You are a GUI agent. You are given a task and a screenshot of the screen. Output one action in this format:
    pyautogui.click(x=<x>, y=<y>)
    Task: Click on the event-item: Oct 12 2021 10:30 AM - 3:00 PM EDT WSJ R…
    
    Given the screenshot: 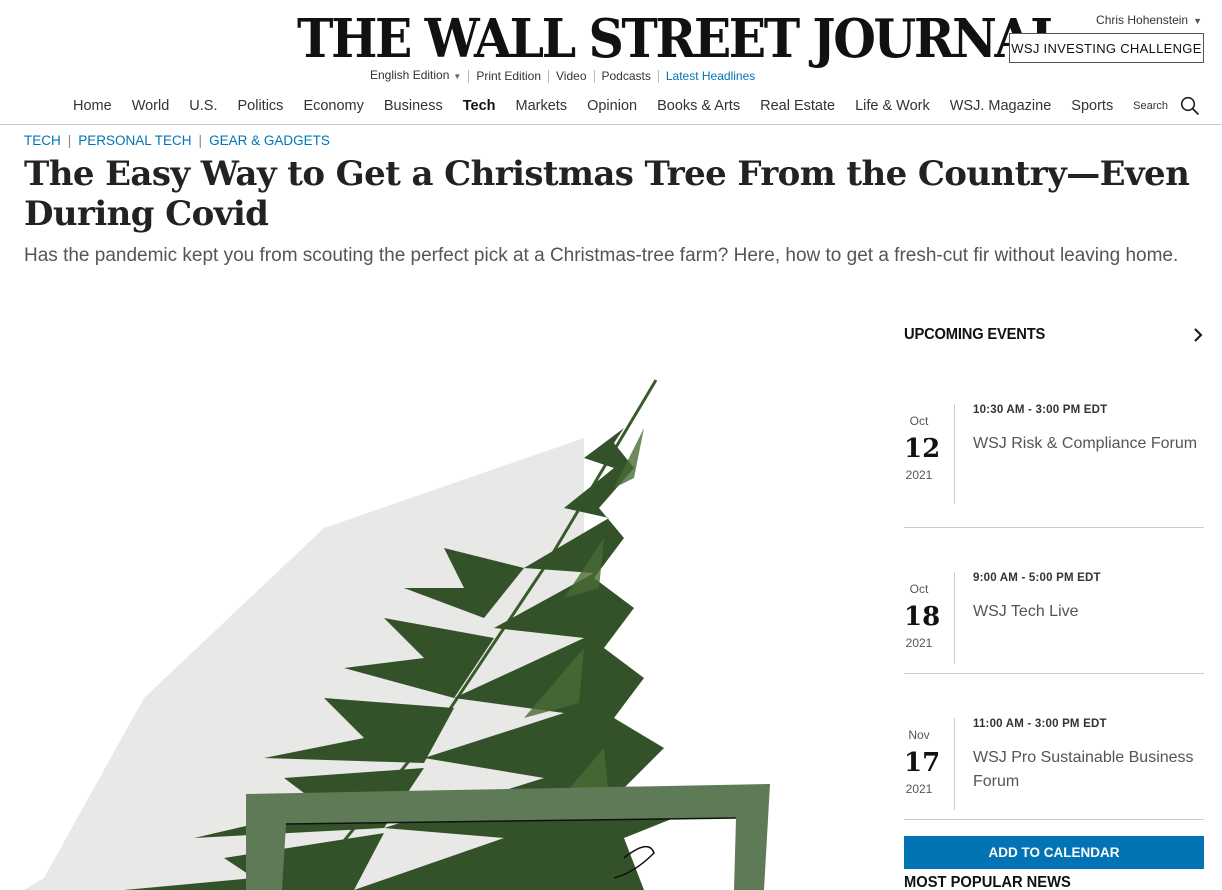 What is the action you would take?
    pyautogui.click(x=1054, y=440)
    